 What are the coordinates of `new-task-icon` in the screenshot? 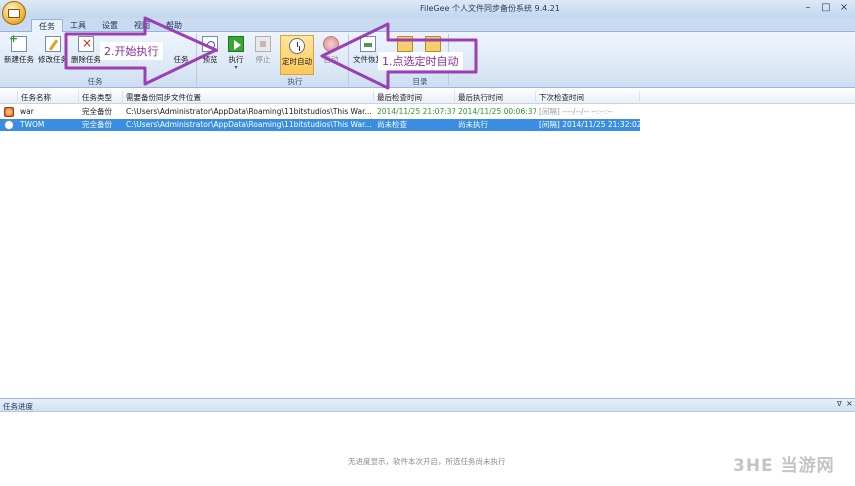 It's located at (18, 42).